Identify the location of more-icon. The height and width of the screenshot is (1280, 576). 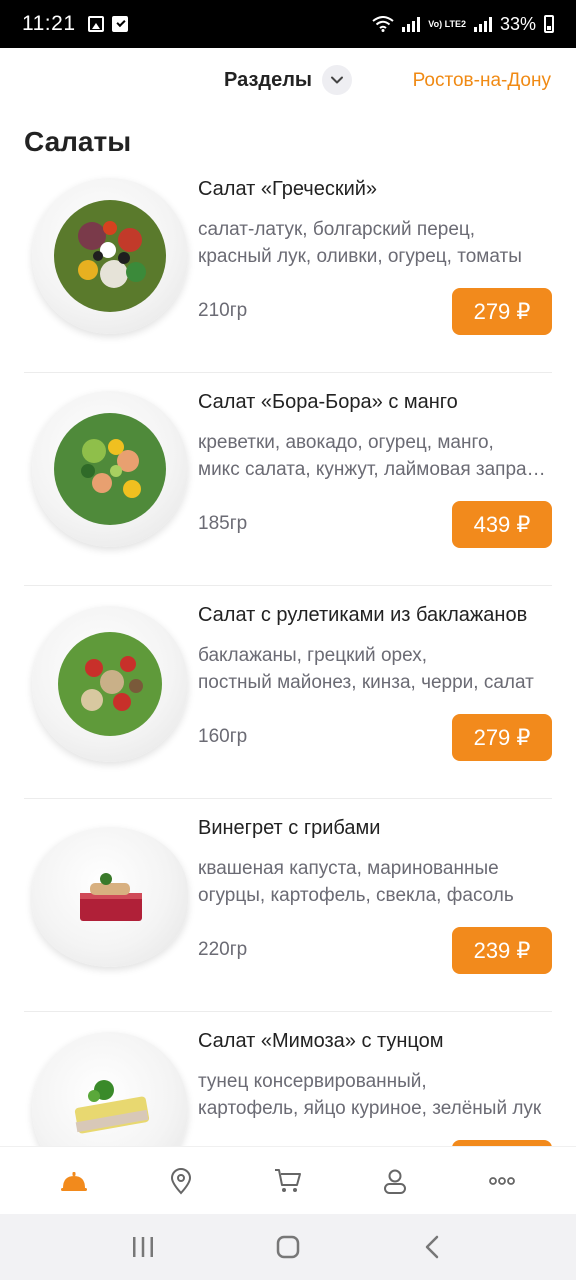
(502, 1180).